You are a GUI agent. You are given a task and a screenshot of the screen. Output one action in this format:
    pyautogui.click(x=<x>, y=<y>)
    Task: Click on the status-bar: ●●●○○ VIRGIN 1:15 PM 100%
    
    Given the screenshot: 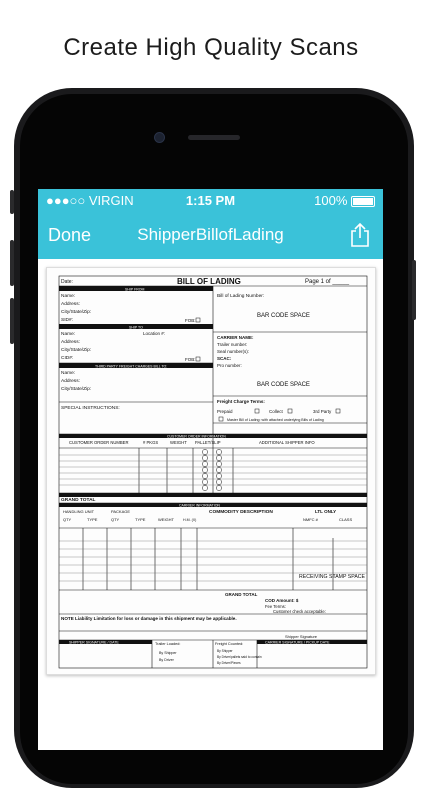 What is the action you would take?
    pyautogui.click(x=210, y=202)
    